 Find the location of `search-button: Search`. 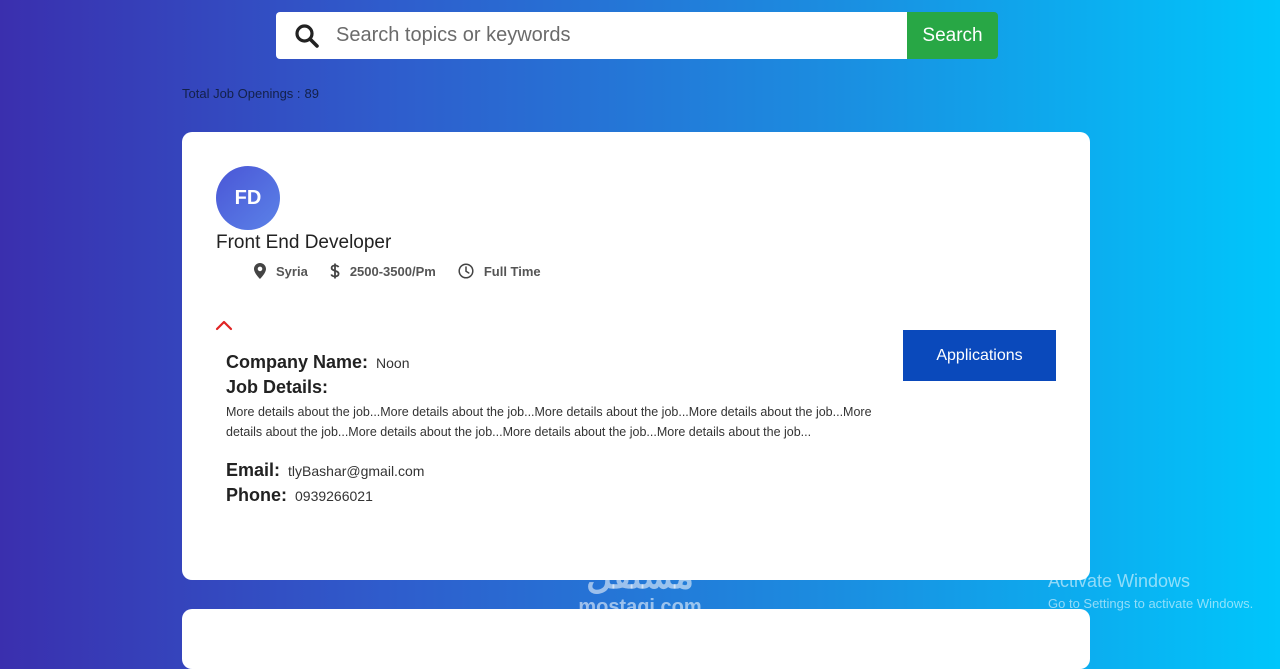

search-button: Search is located at coordinates (952, 35).